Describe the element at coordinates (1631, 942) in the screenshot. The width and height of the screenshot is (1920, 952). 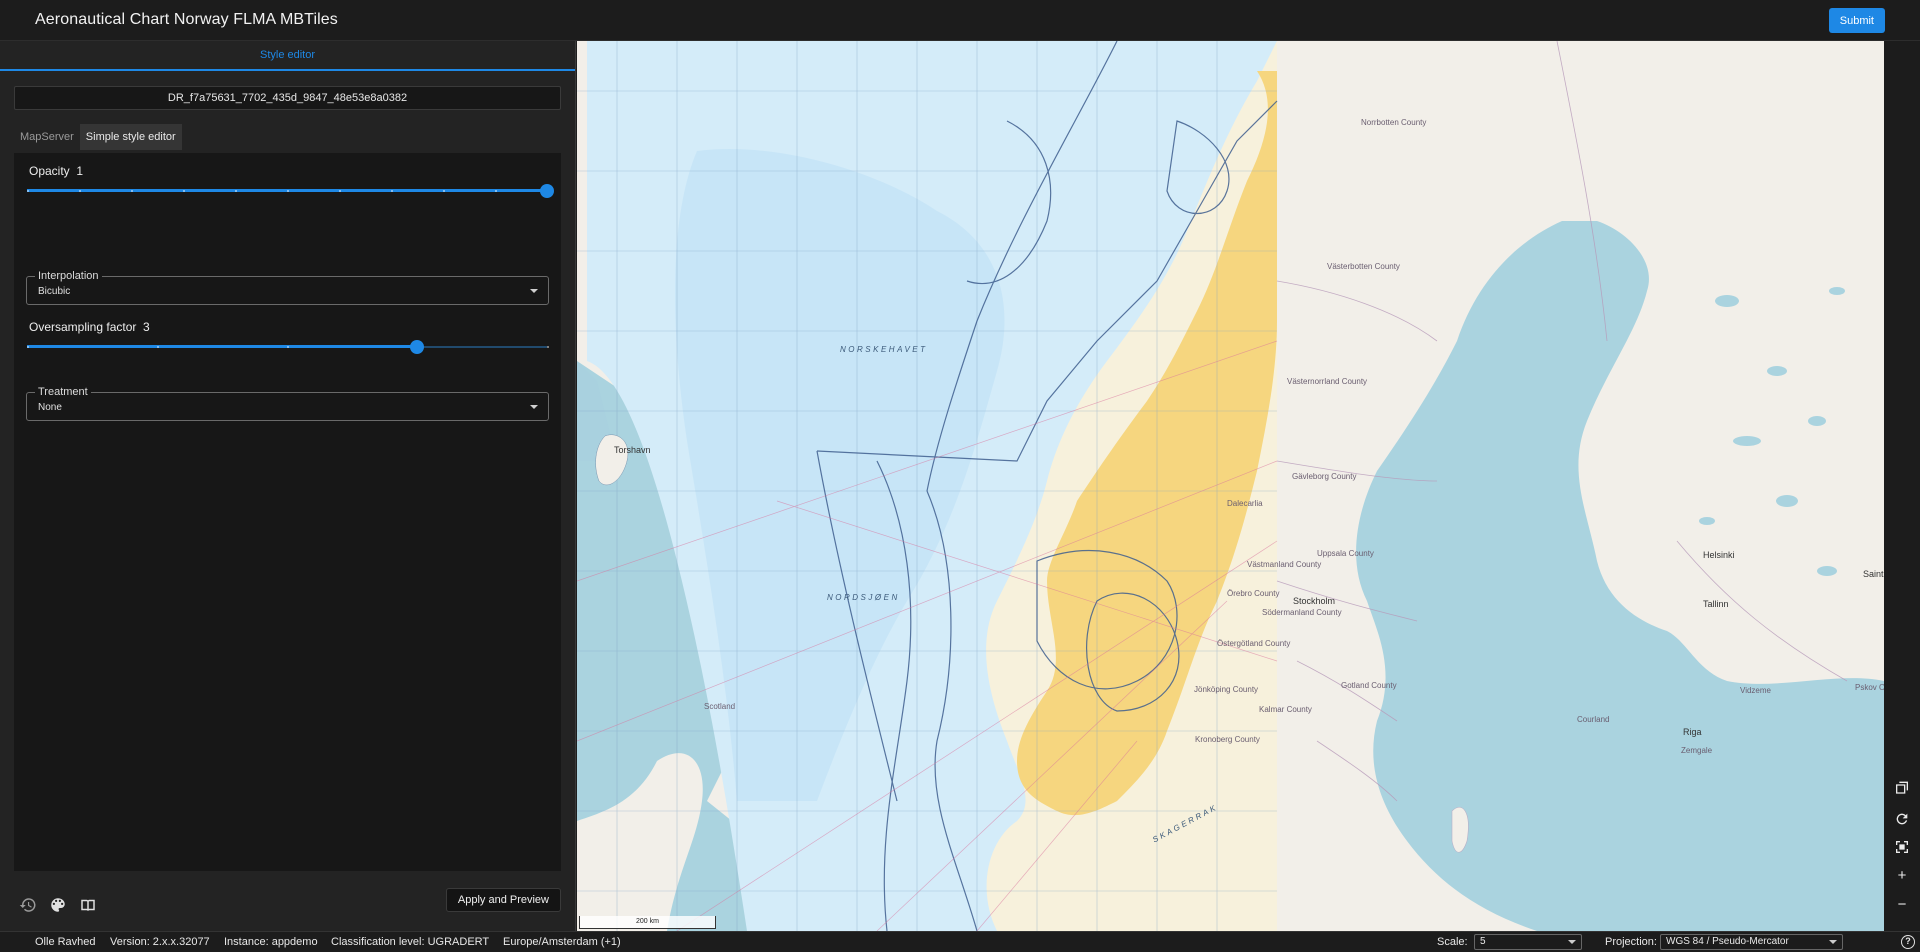
I see `projection-label: Projection:` at that location.